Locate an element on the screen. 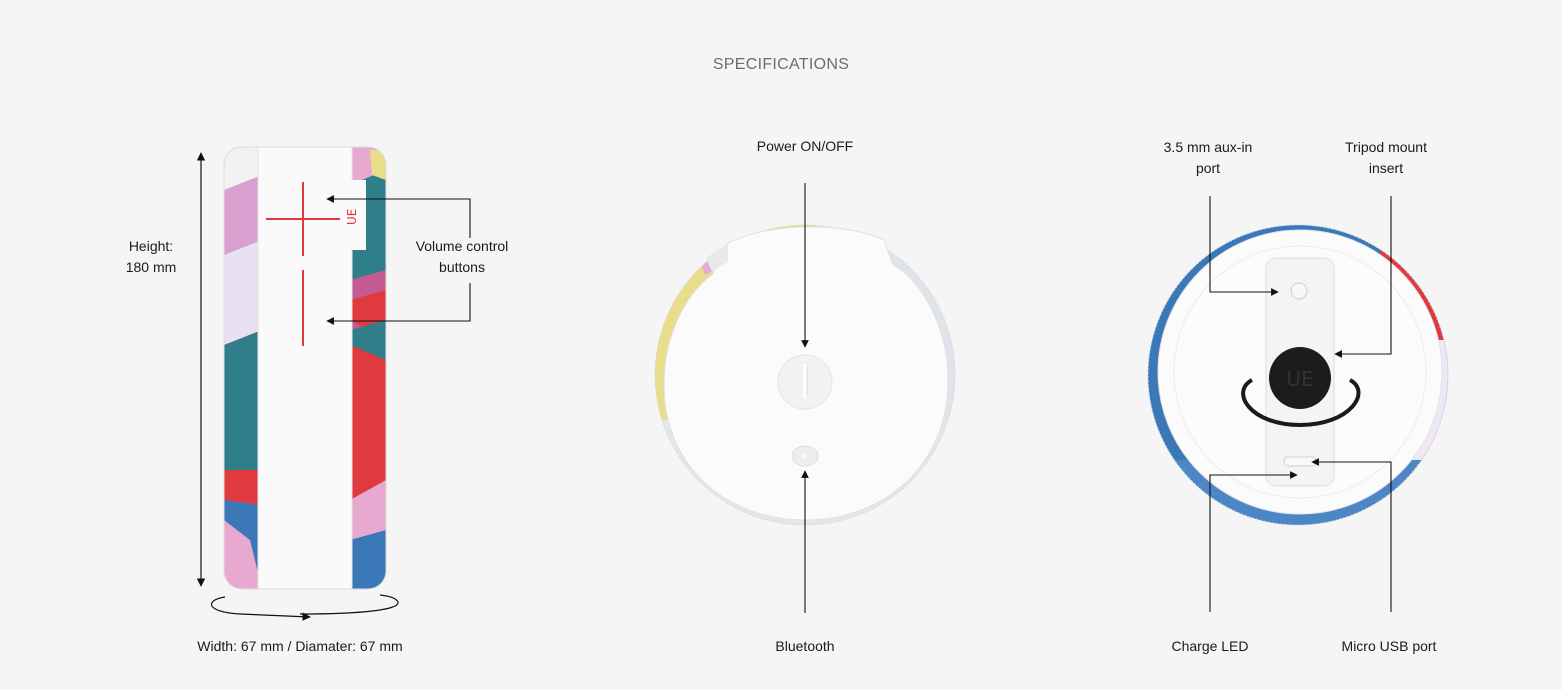  speaker-top-image is located at coordinates (805, 375).